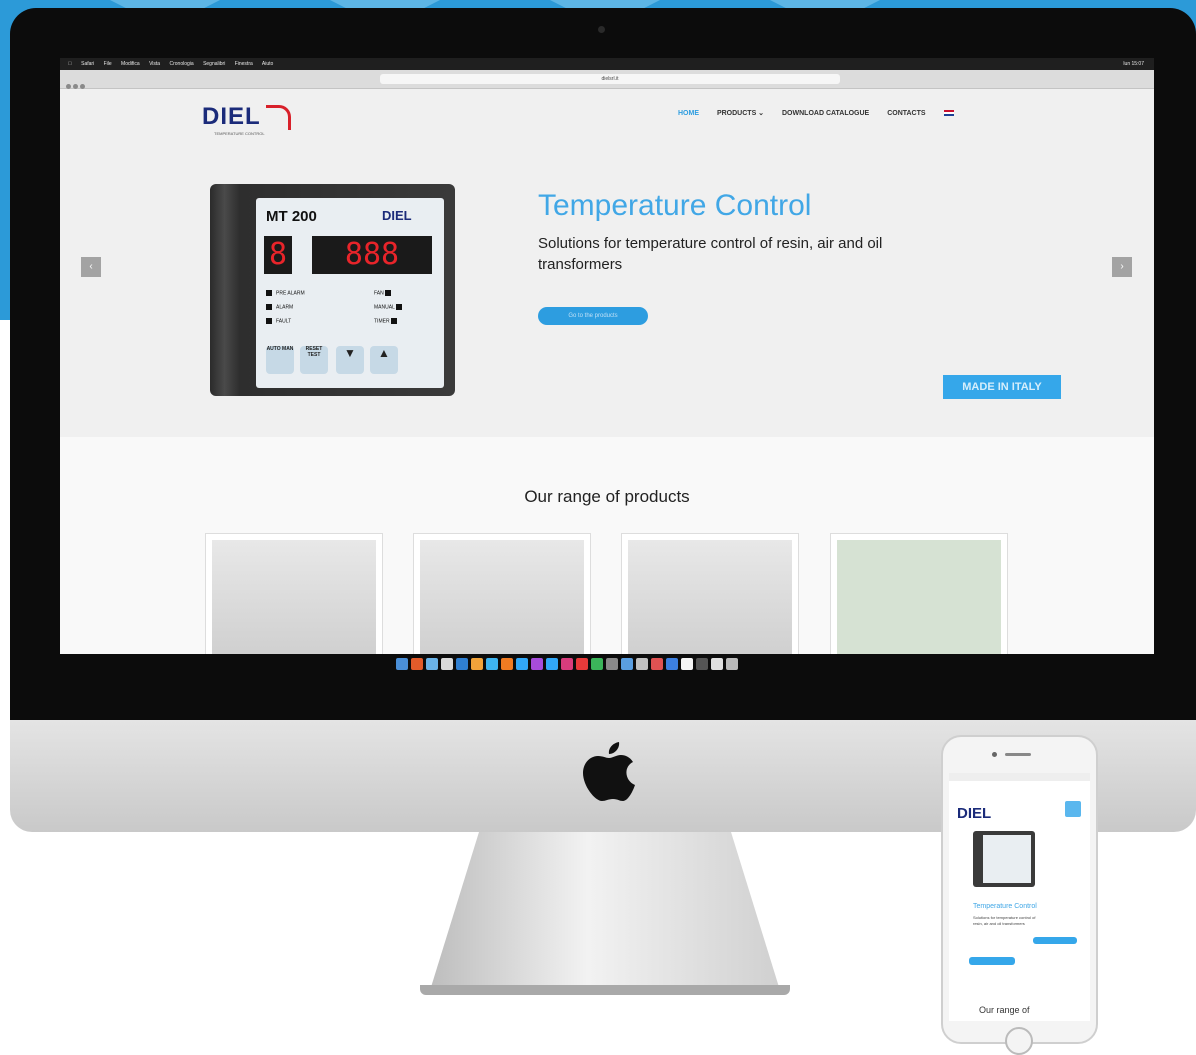  I want to click on menubar-clock: lun 15:07, so click(1133, 64).